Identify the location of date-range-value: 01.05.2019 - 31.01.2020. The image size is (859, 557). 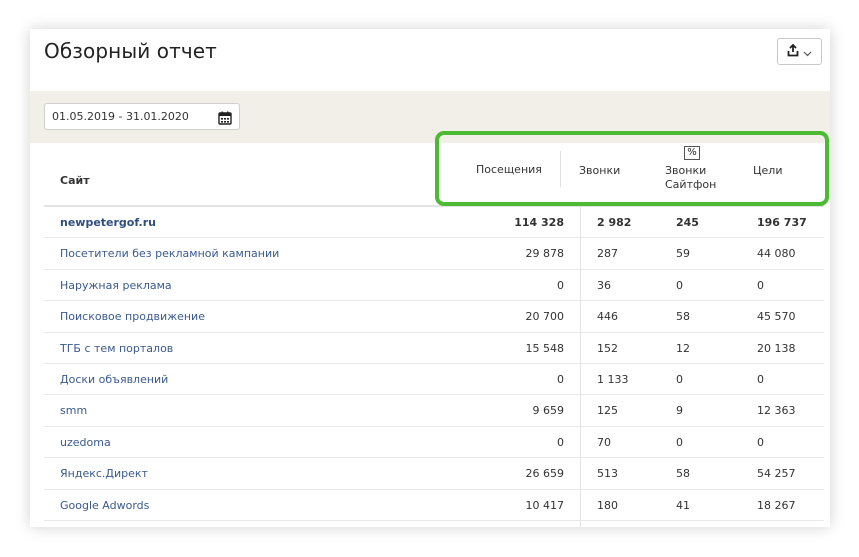
(120, 116).